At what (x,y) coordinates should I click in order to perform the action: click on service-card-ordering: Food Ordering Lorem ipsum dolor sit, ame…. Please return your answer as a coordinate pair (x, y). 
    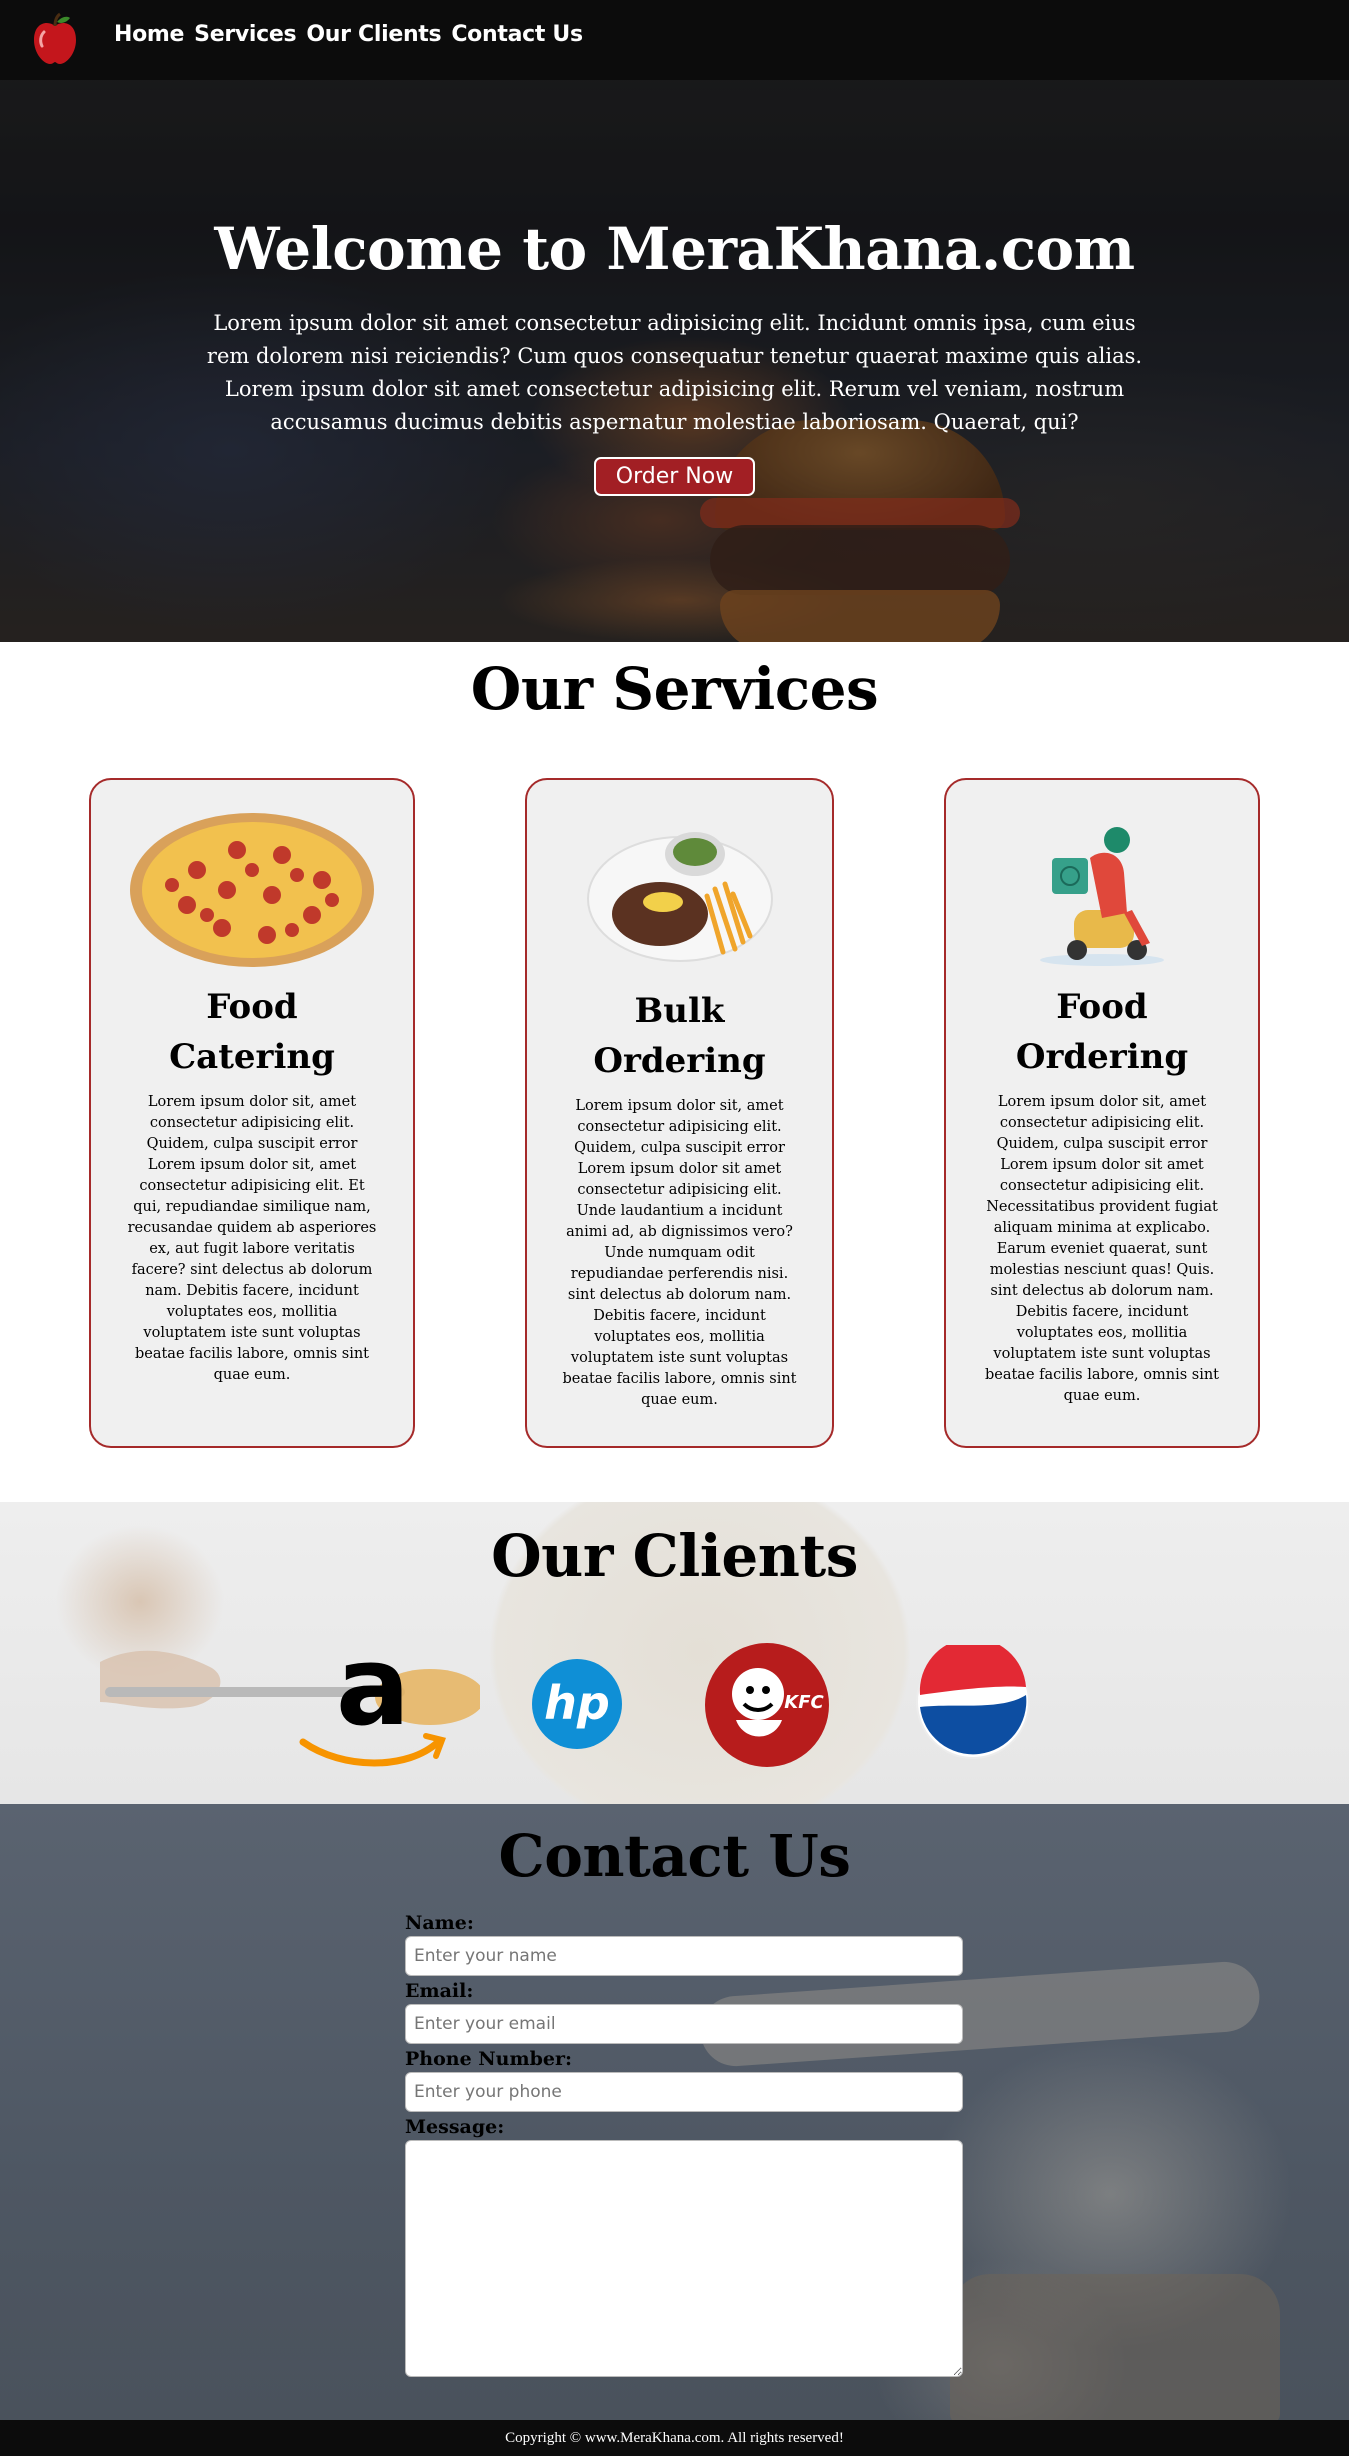
    Looking at the image, I should click on (1102, 1113).